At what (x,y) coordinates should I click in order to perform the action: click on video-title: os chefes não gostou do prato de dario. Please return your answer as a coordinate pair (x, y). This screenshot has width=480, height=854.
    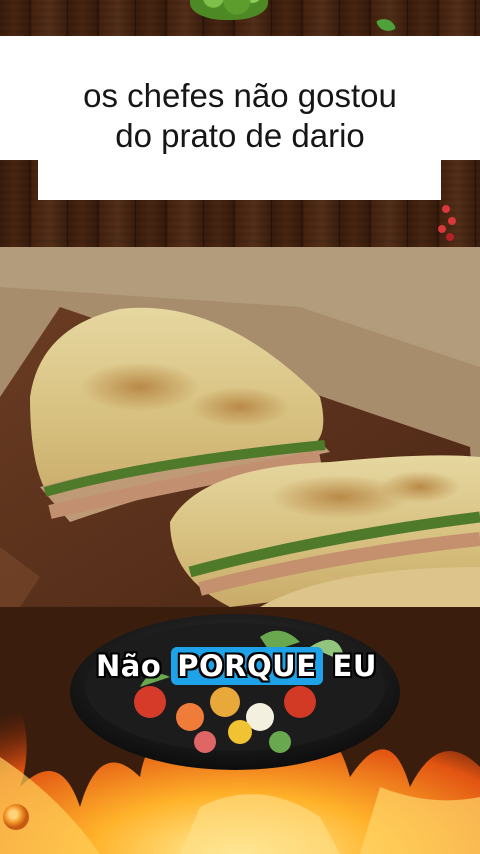
    Looking at the image, I should click on (240, 116).